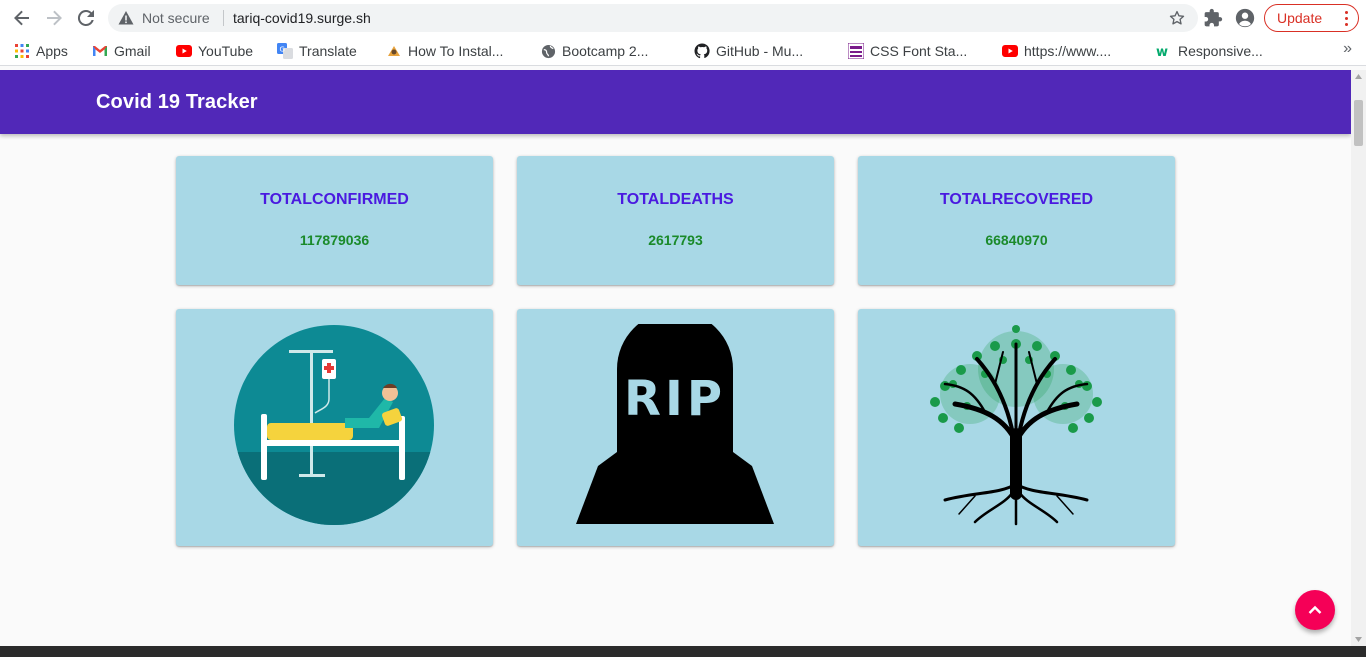 The image size is (1366, 657). I want to click on update-button: Update, so click(1311, 18).